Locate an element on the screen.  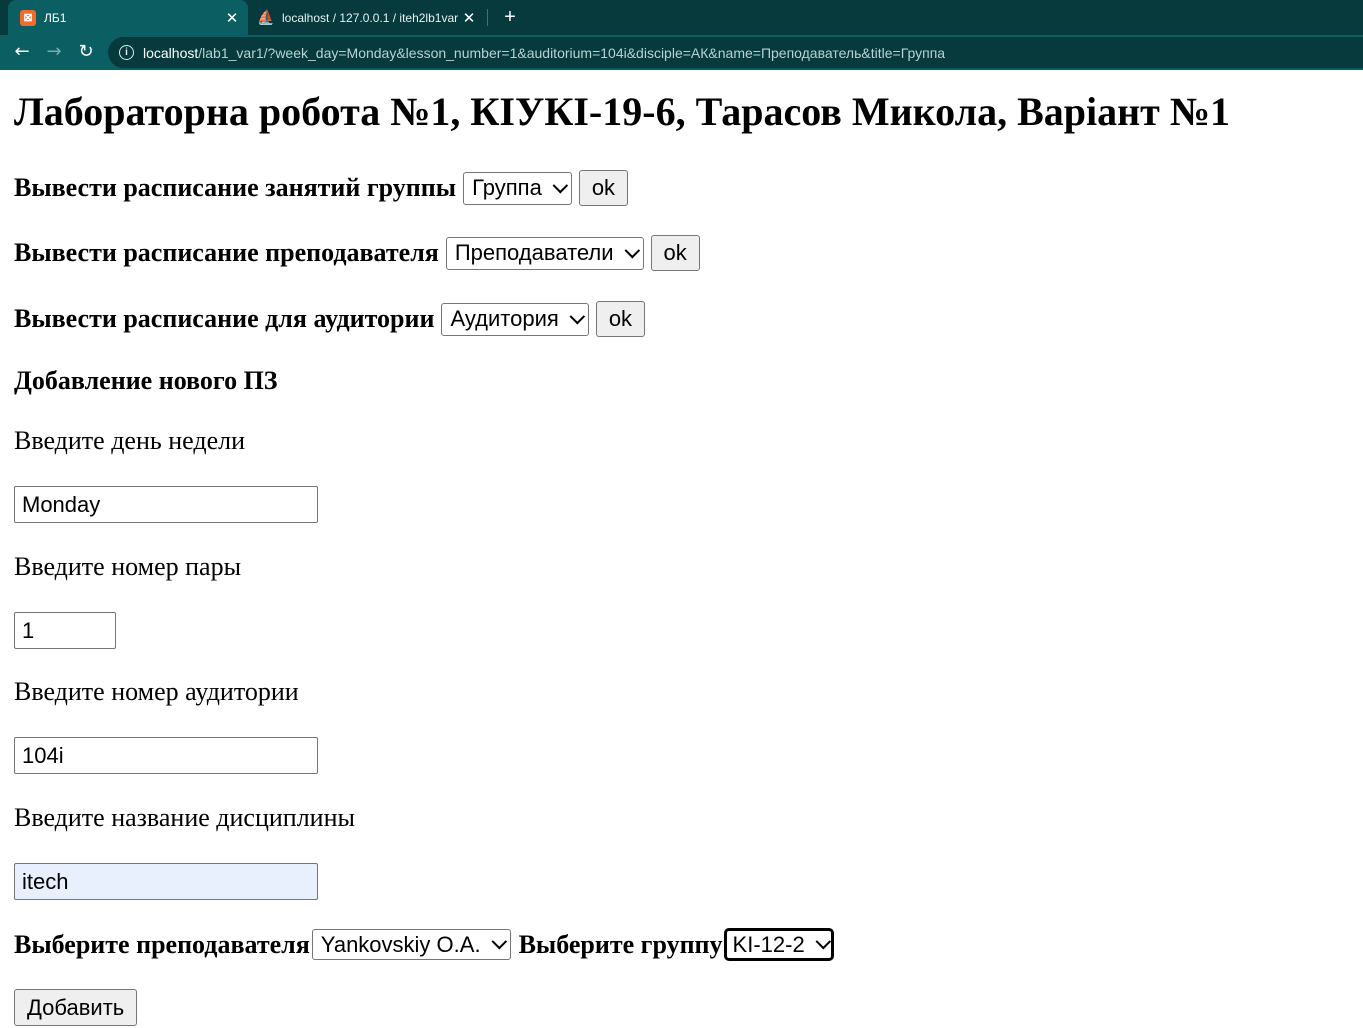
teacher-schedule-label: Вывести расписание преподавателя is located at coordinates (226, 252).